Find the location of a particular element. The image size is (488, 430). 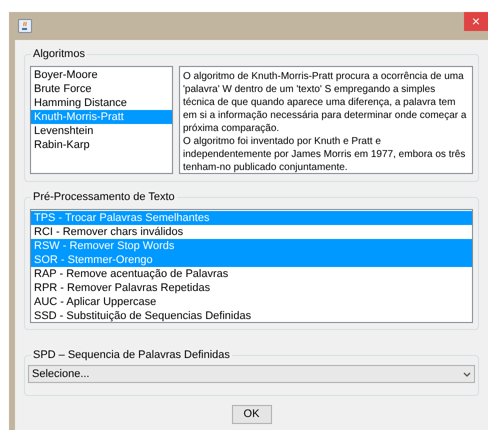

list-item: Boyer-Moore is located at coordinates (101, 75).